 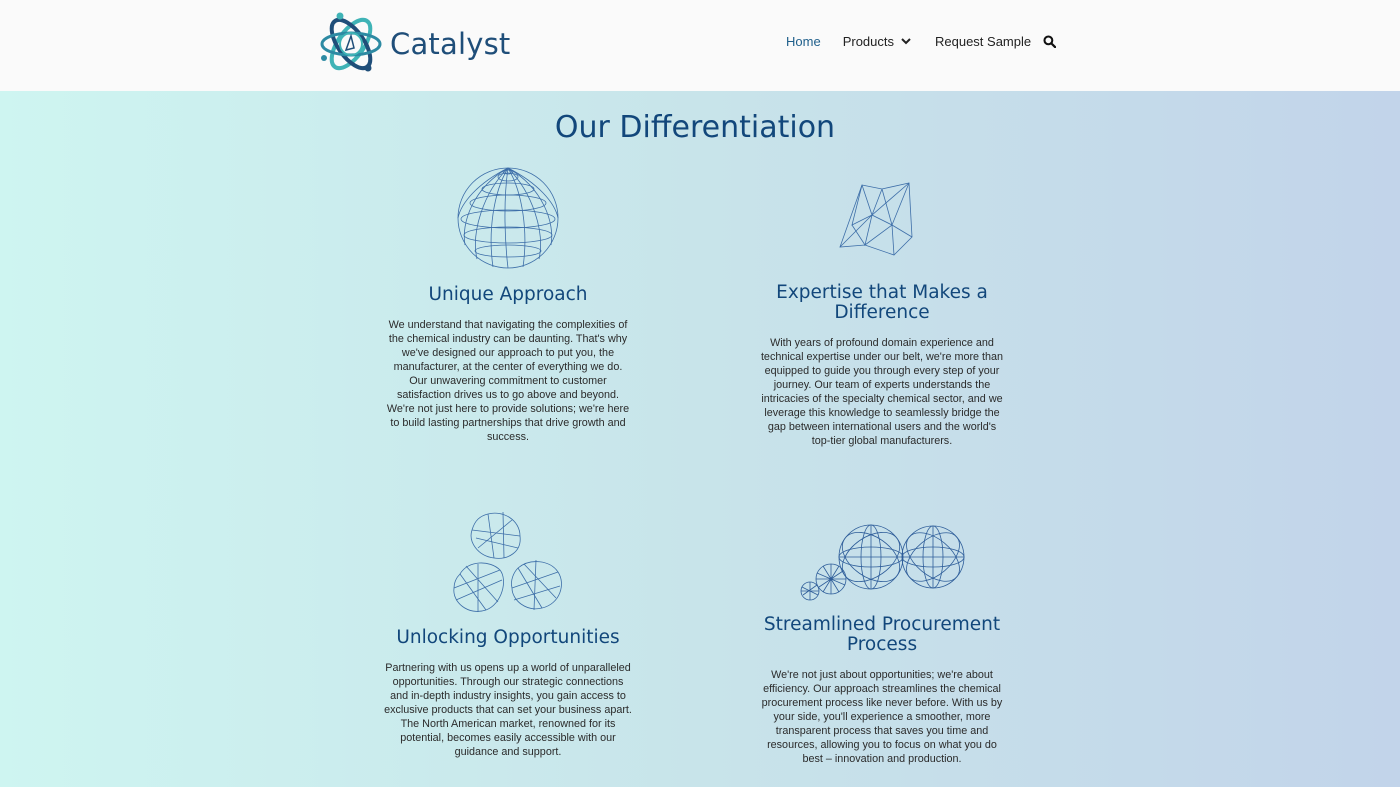 I want to click on card-title: Expertise that Makes a Difference, so click(x=882, y=302).